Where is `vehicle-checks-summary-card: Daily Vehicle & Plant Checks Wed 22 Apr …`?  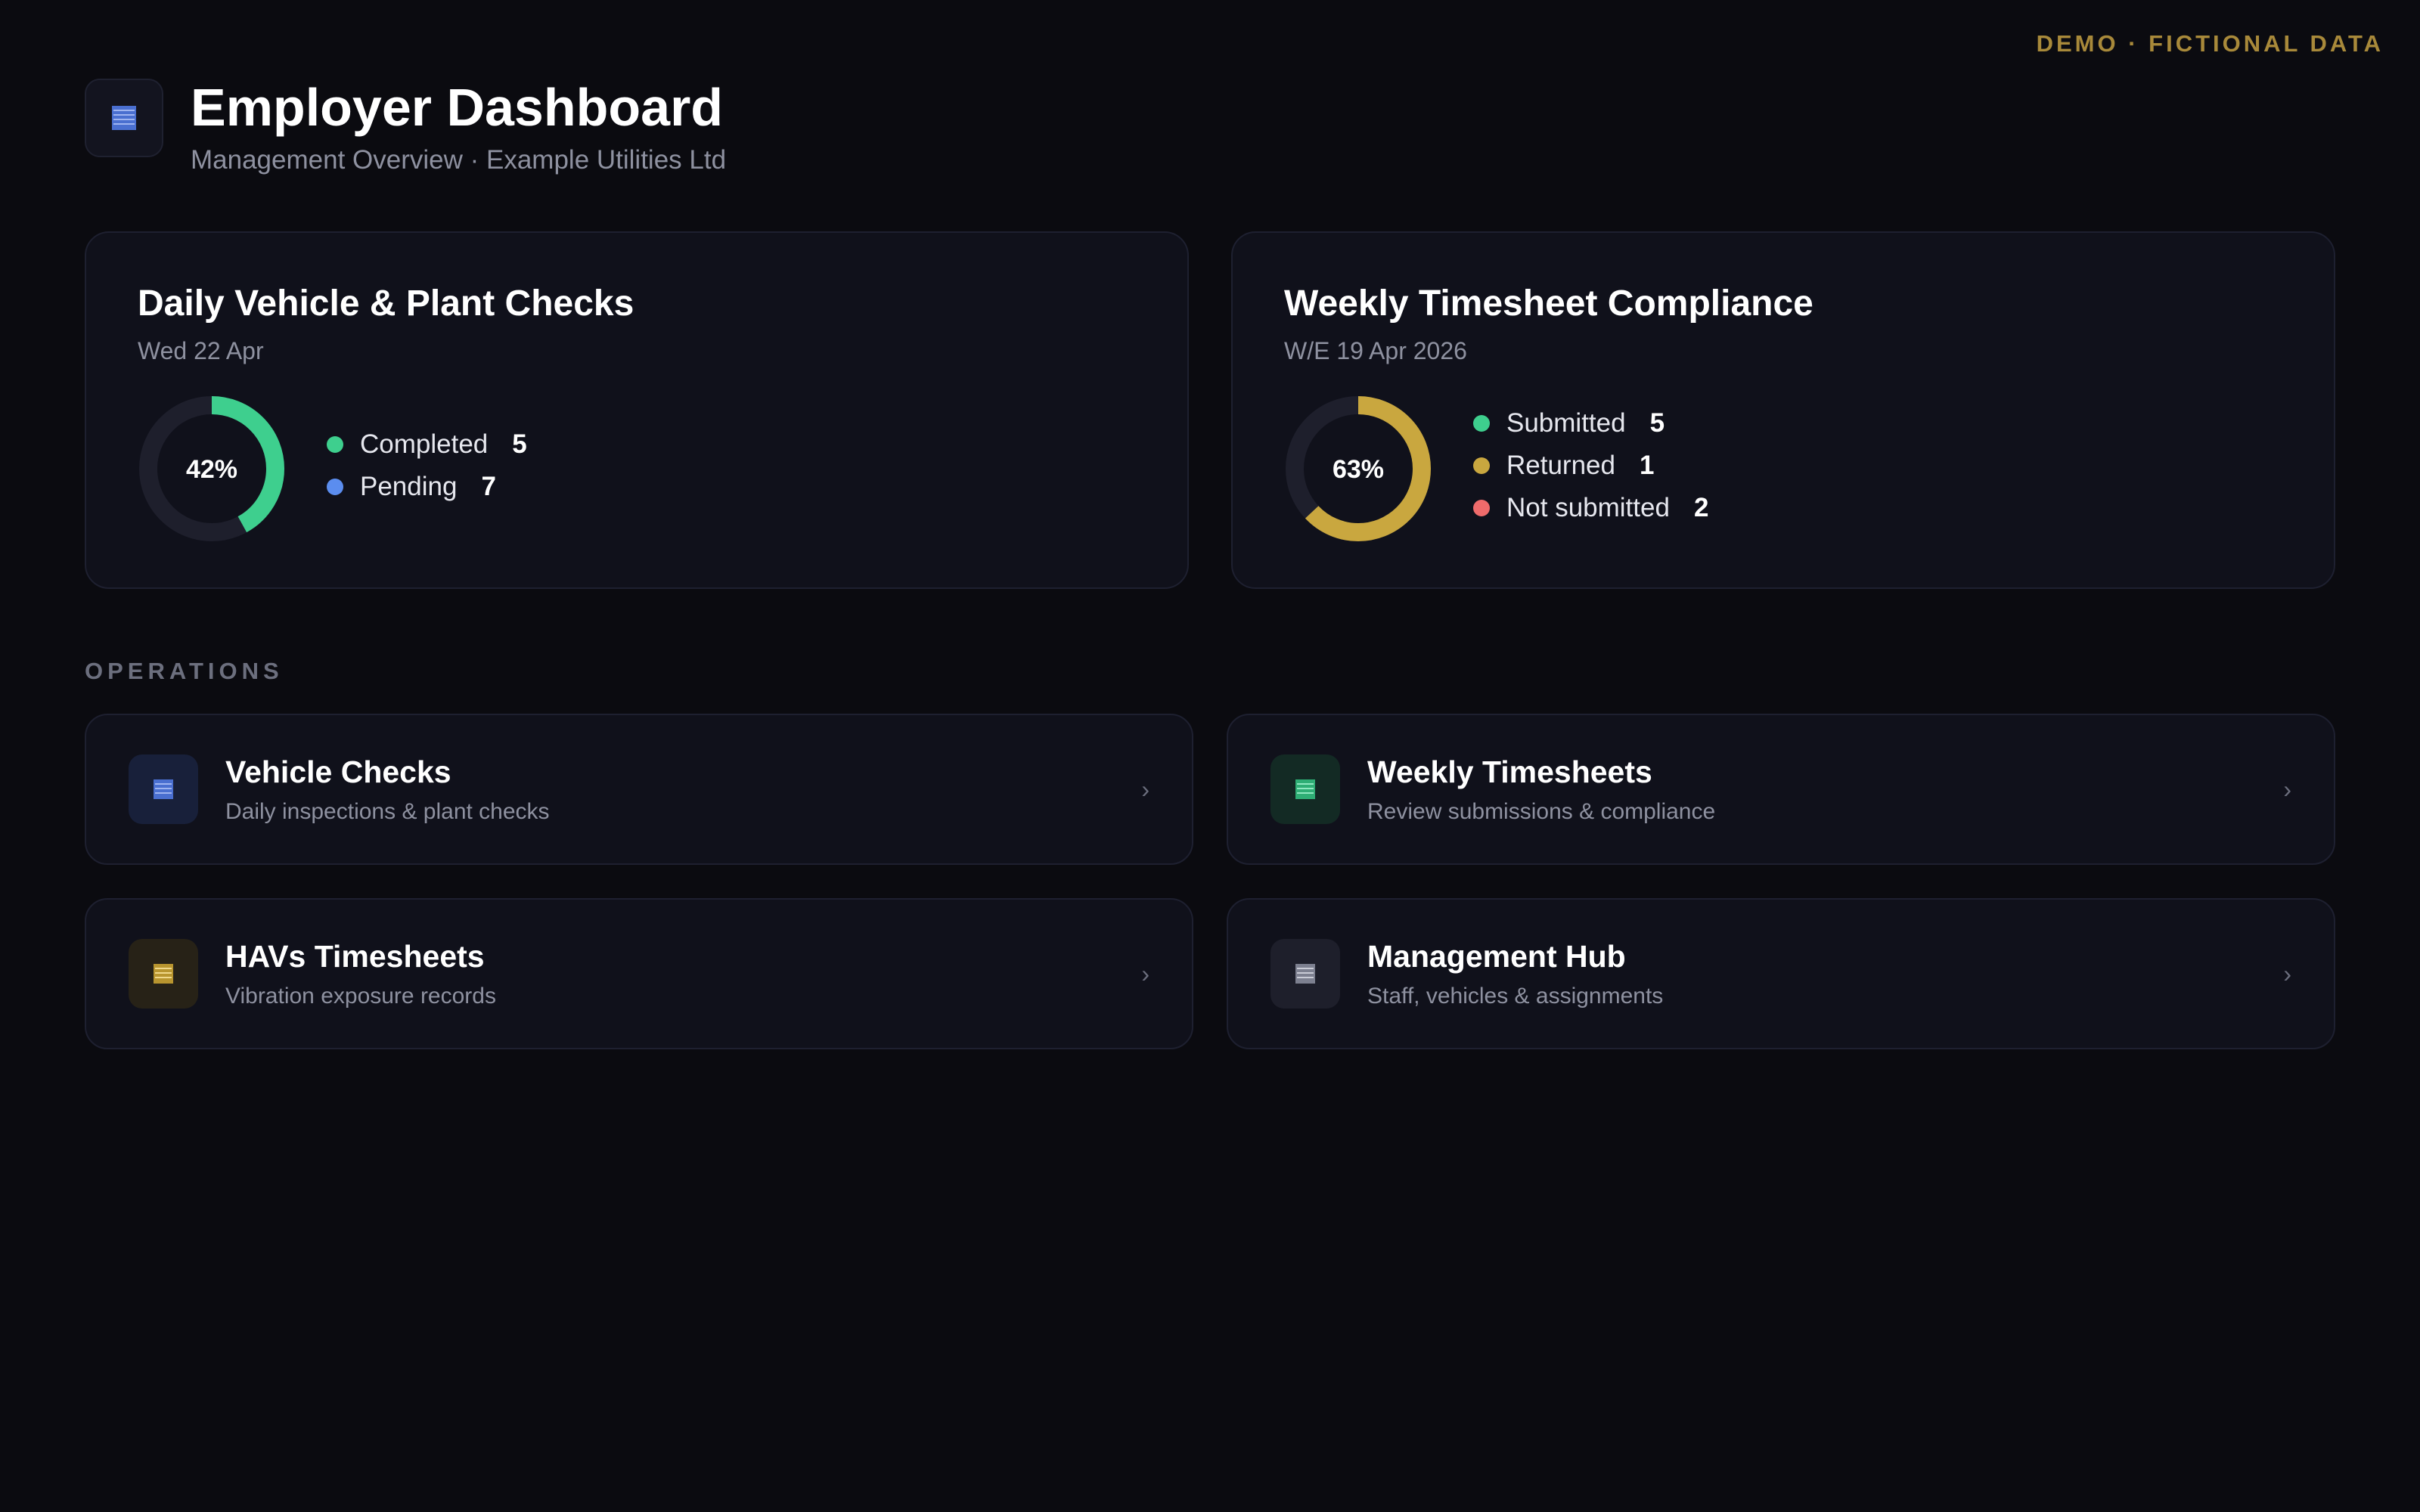
vehicle-checks-summary-card: Daily Vehicle & Plant Checks Wed 22 Apr … is located at coordinates (637, 410).